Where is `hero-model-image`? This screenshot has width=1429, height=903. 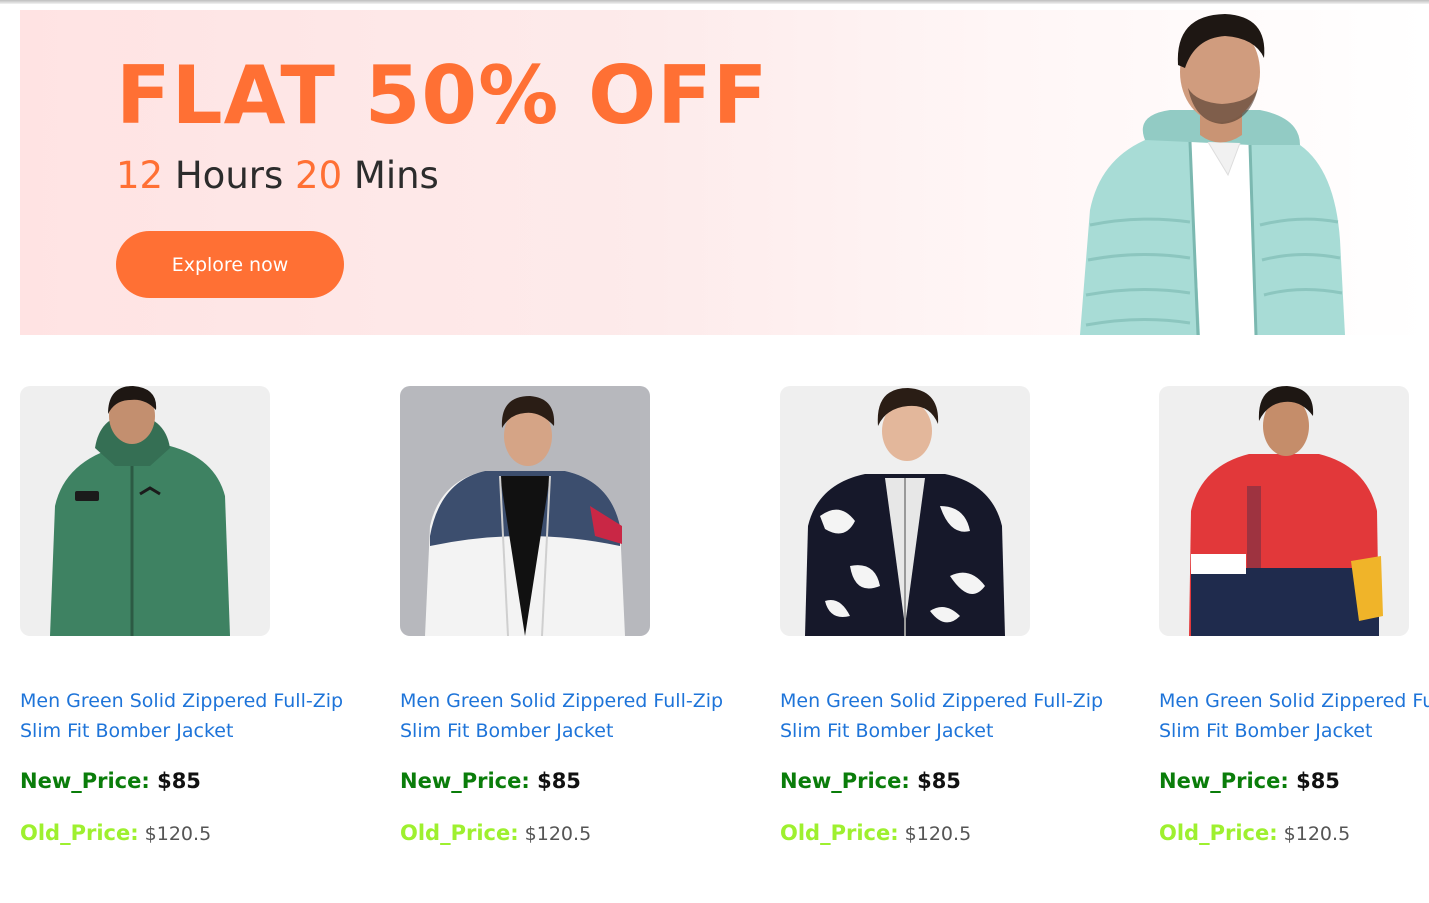
hero-model-image is located at coordinates (1212, 174).